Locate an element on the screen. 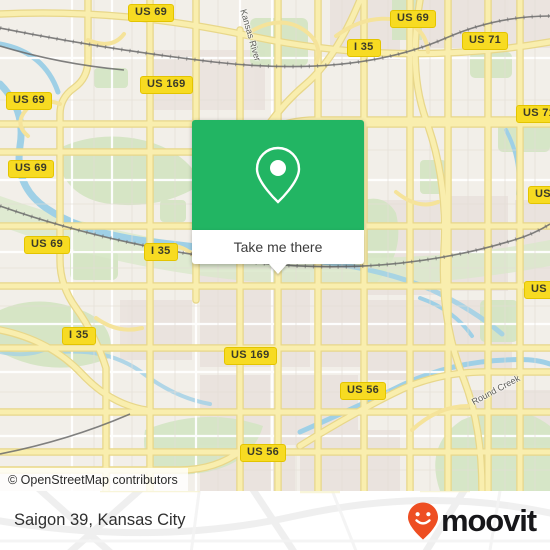 This screenshot has height=550, width=550. take-me-there-label: Take me there is located at coordinates (278, 247).